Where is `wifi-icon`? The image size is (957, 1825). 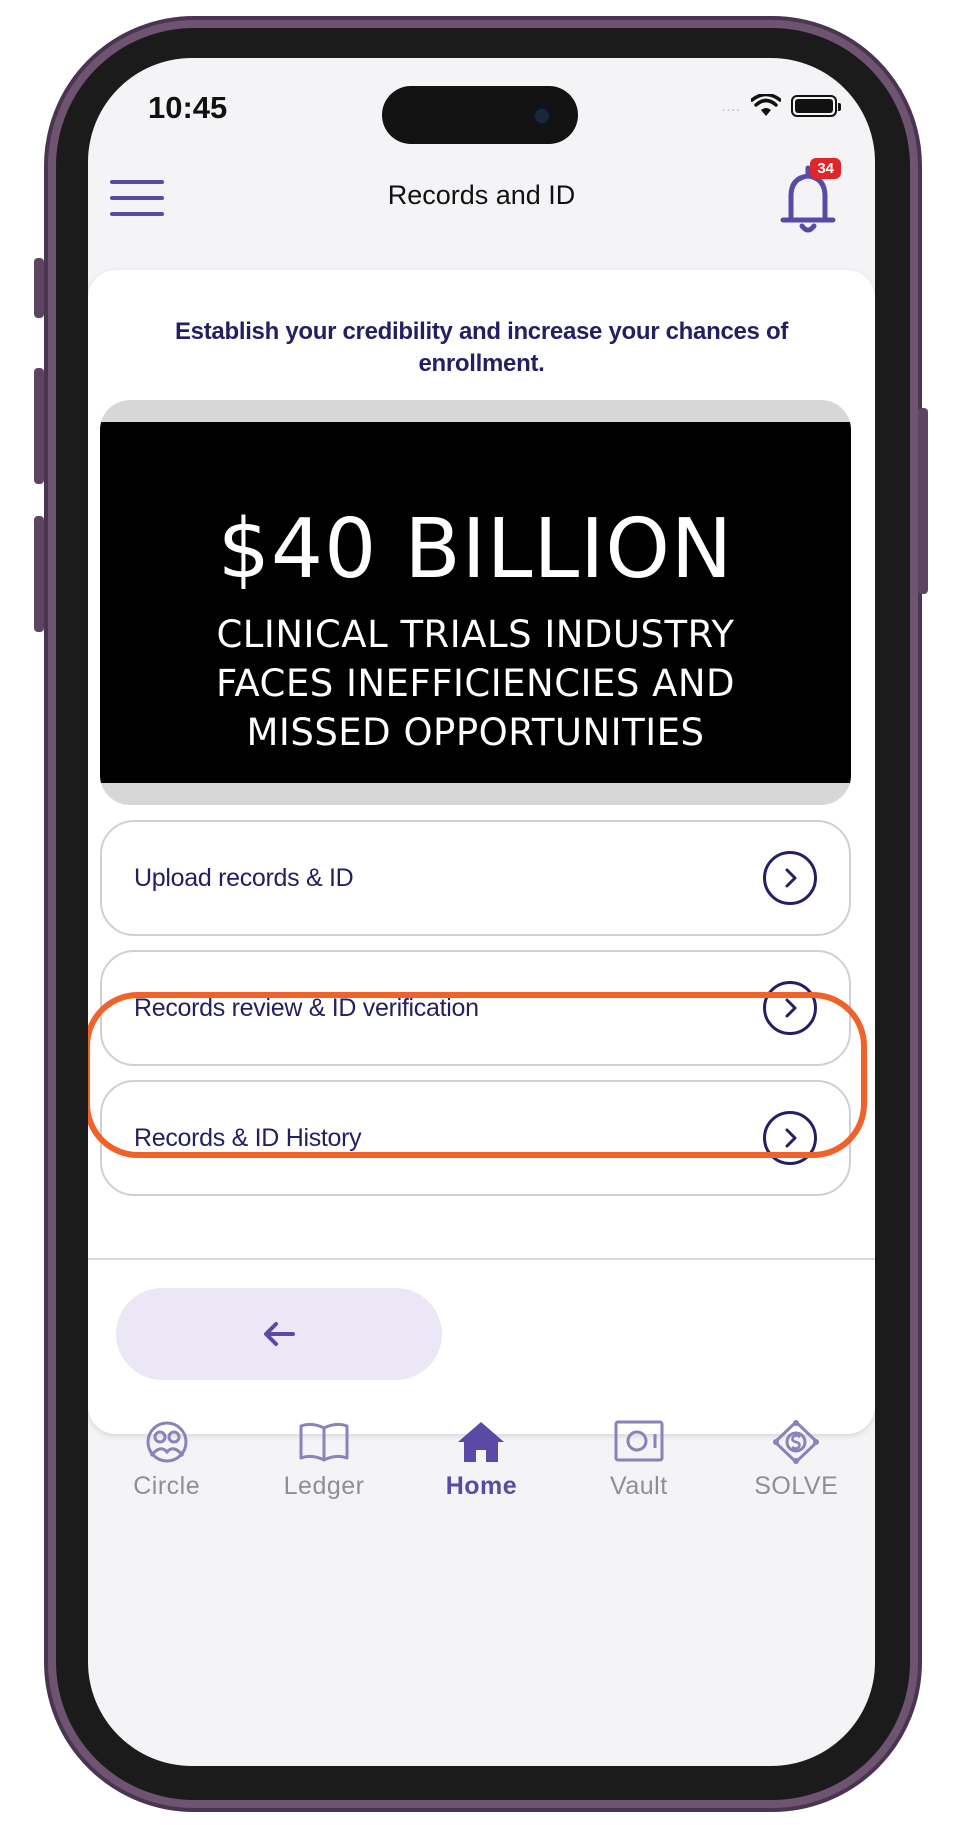
wifi-icon is located at coordinates (766, 105).